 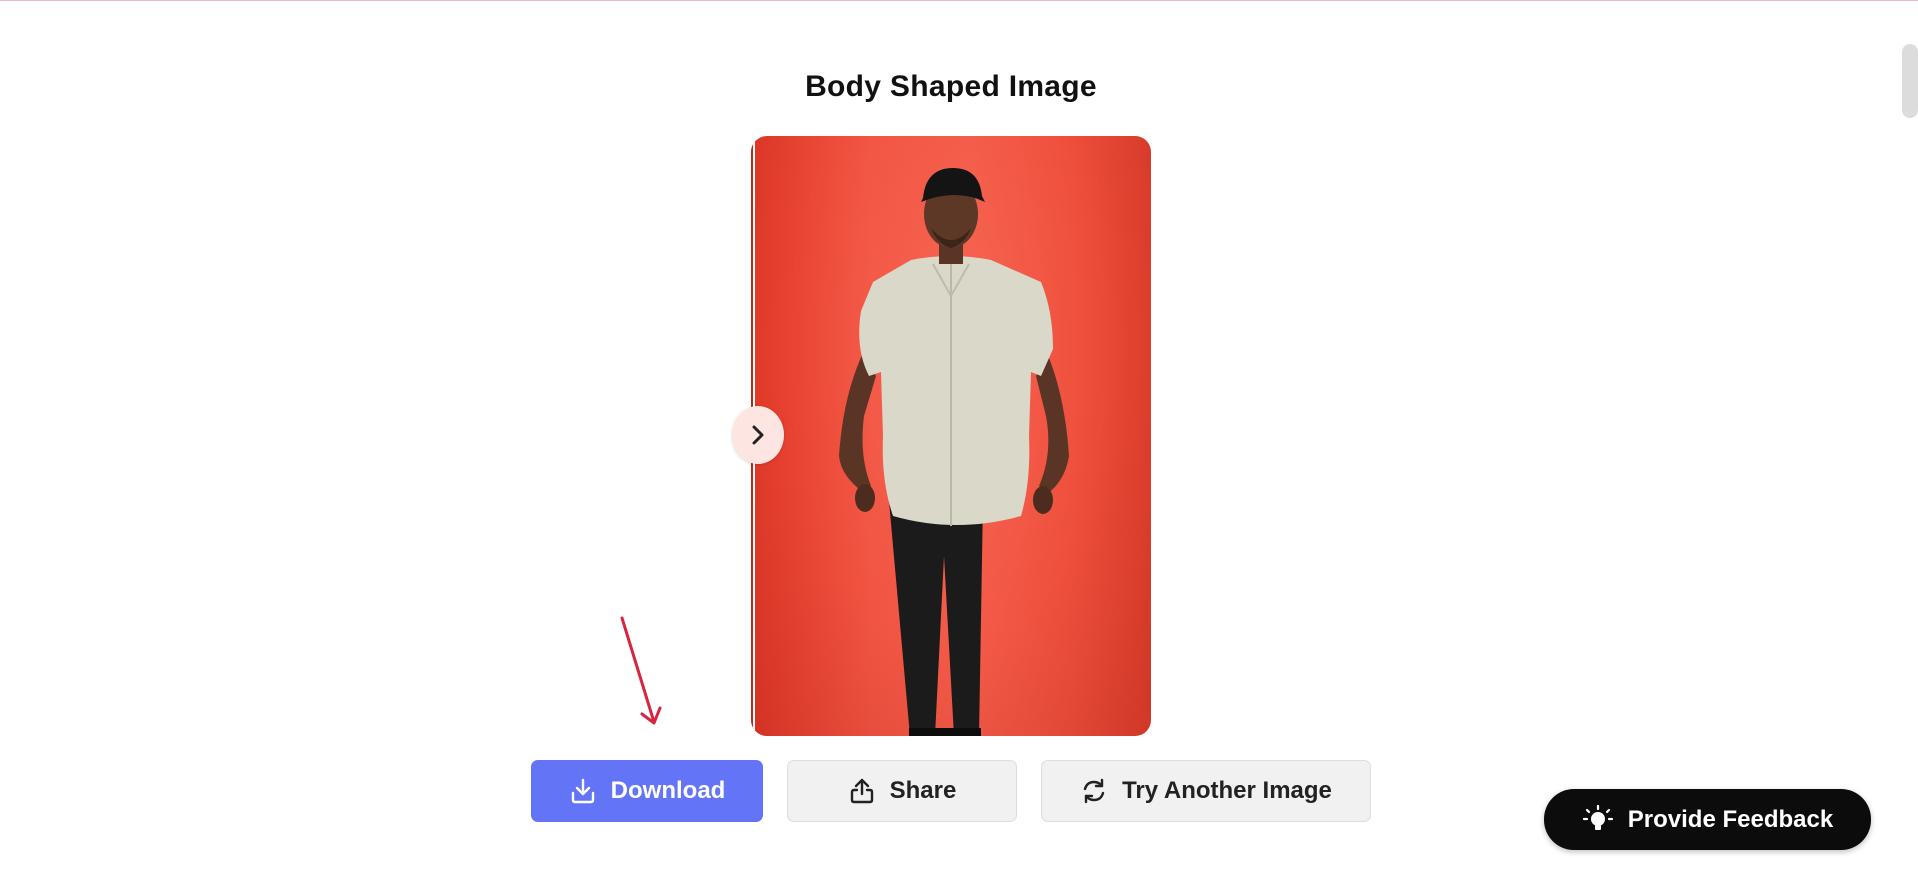 I want to click on share-icon, so click(x=861, y=791).